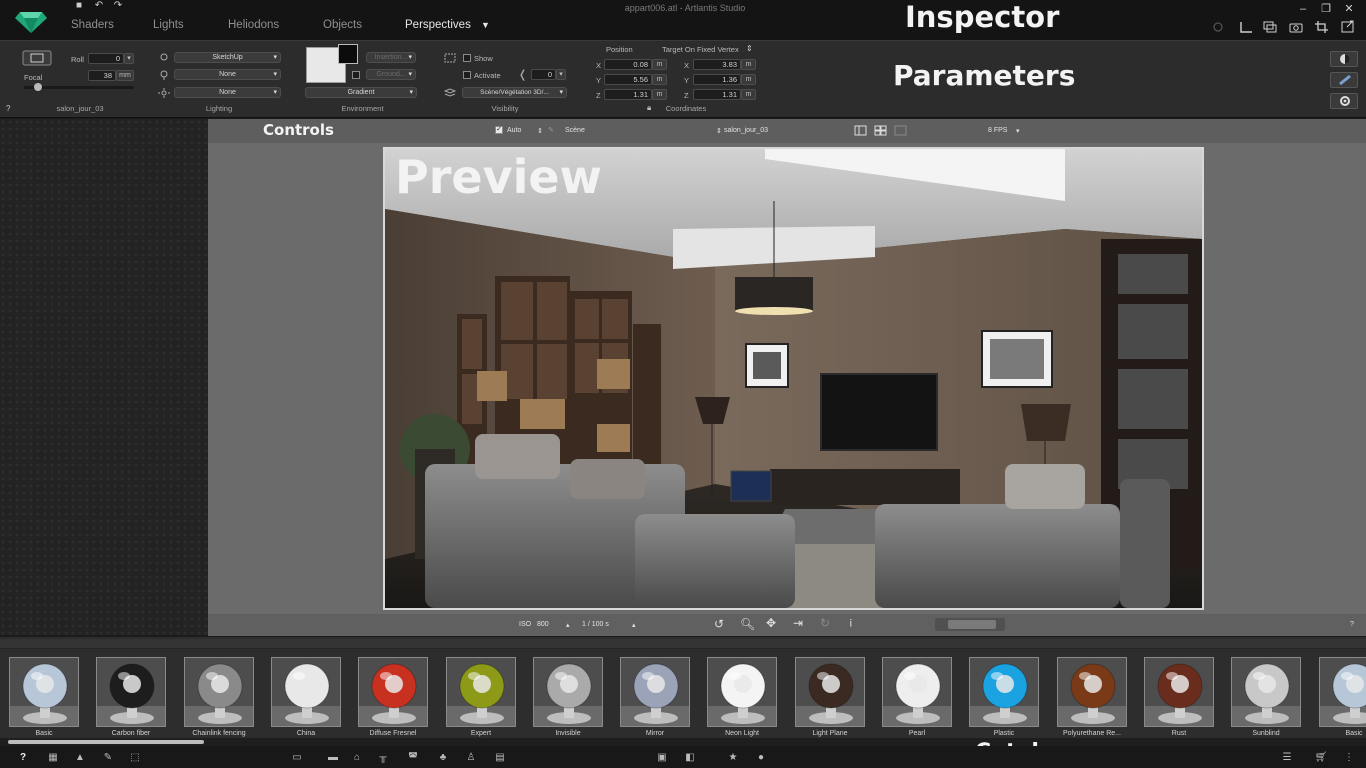 Image resolution: width=1366 pixels, height=768 pixels. I want to click on color-settings-button, so click(1344, 80).